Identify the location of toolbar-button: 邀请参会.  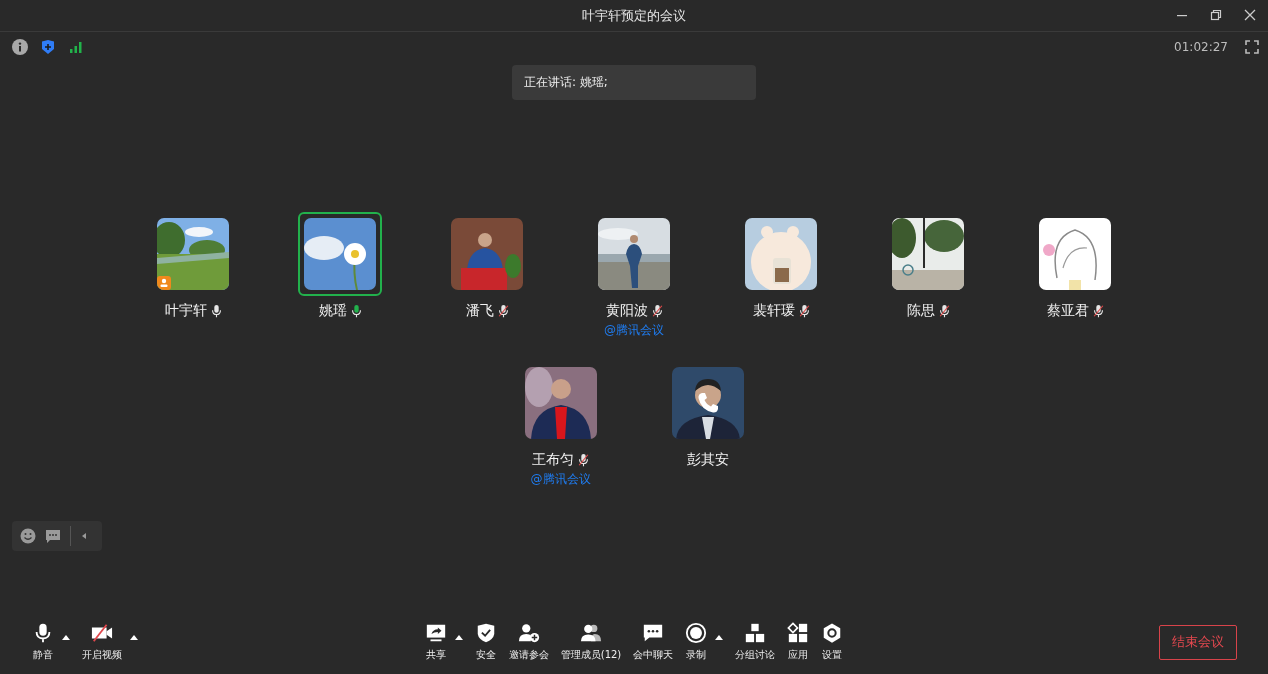
(528, 642).